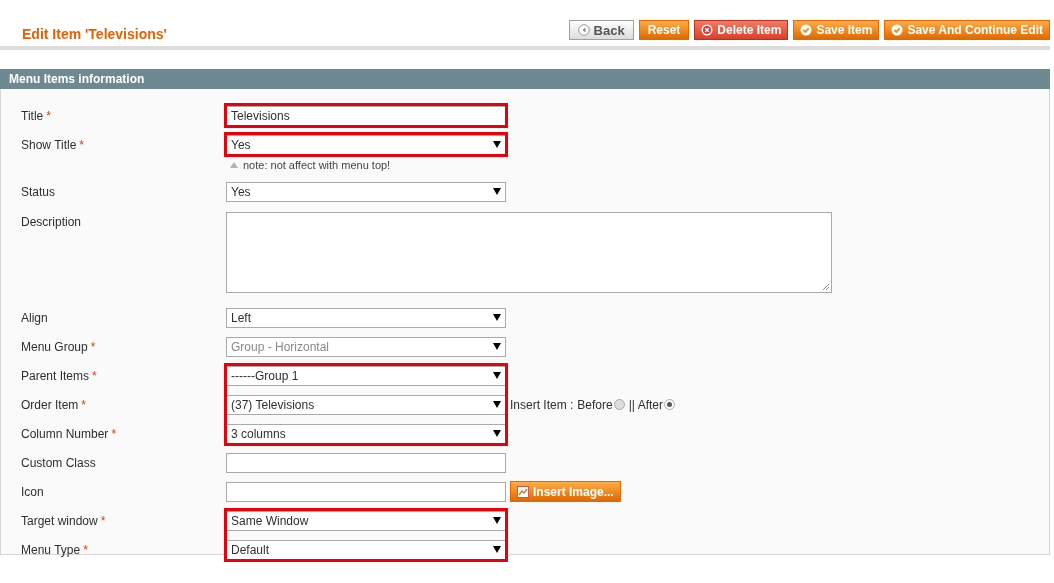 The image size is (1054, 583). Describe the element at coordinates (542, 404) in the screenshot. I see `insert-label: Insert Item :` at that location.